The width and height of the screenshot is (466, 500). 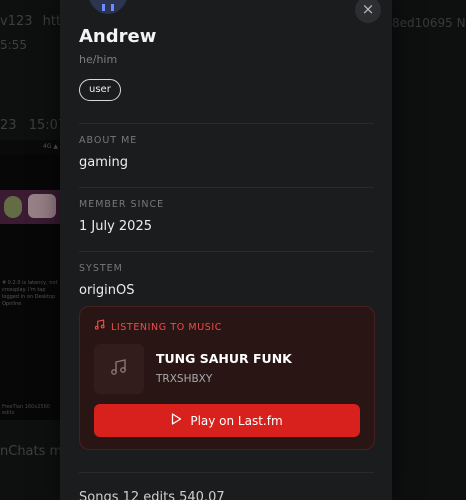 What do you see at coordinates (107, 290) in the screenshot?
I see `system-value: originOS` at bounding box center [107, 290].